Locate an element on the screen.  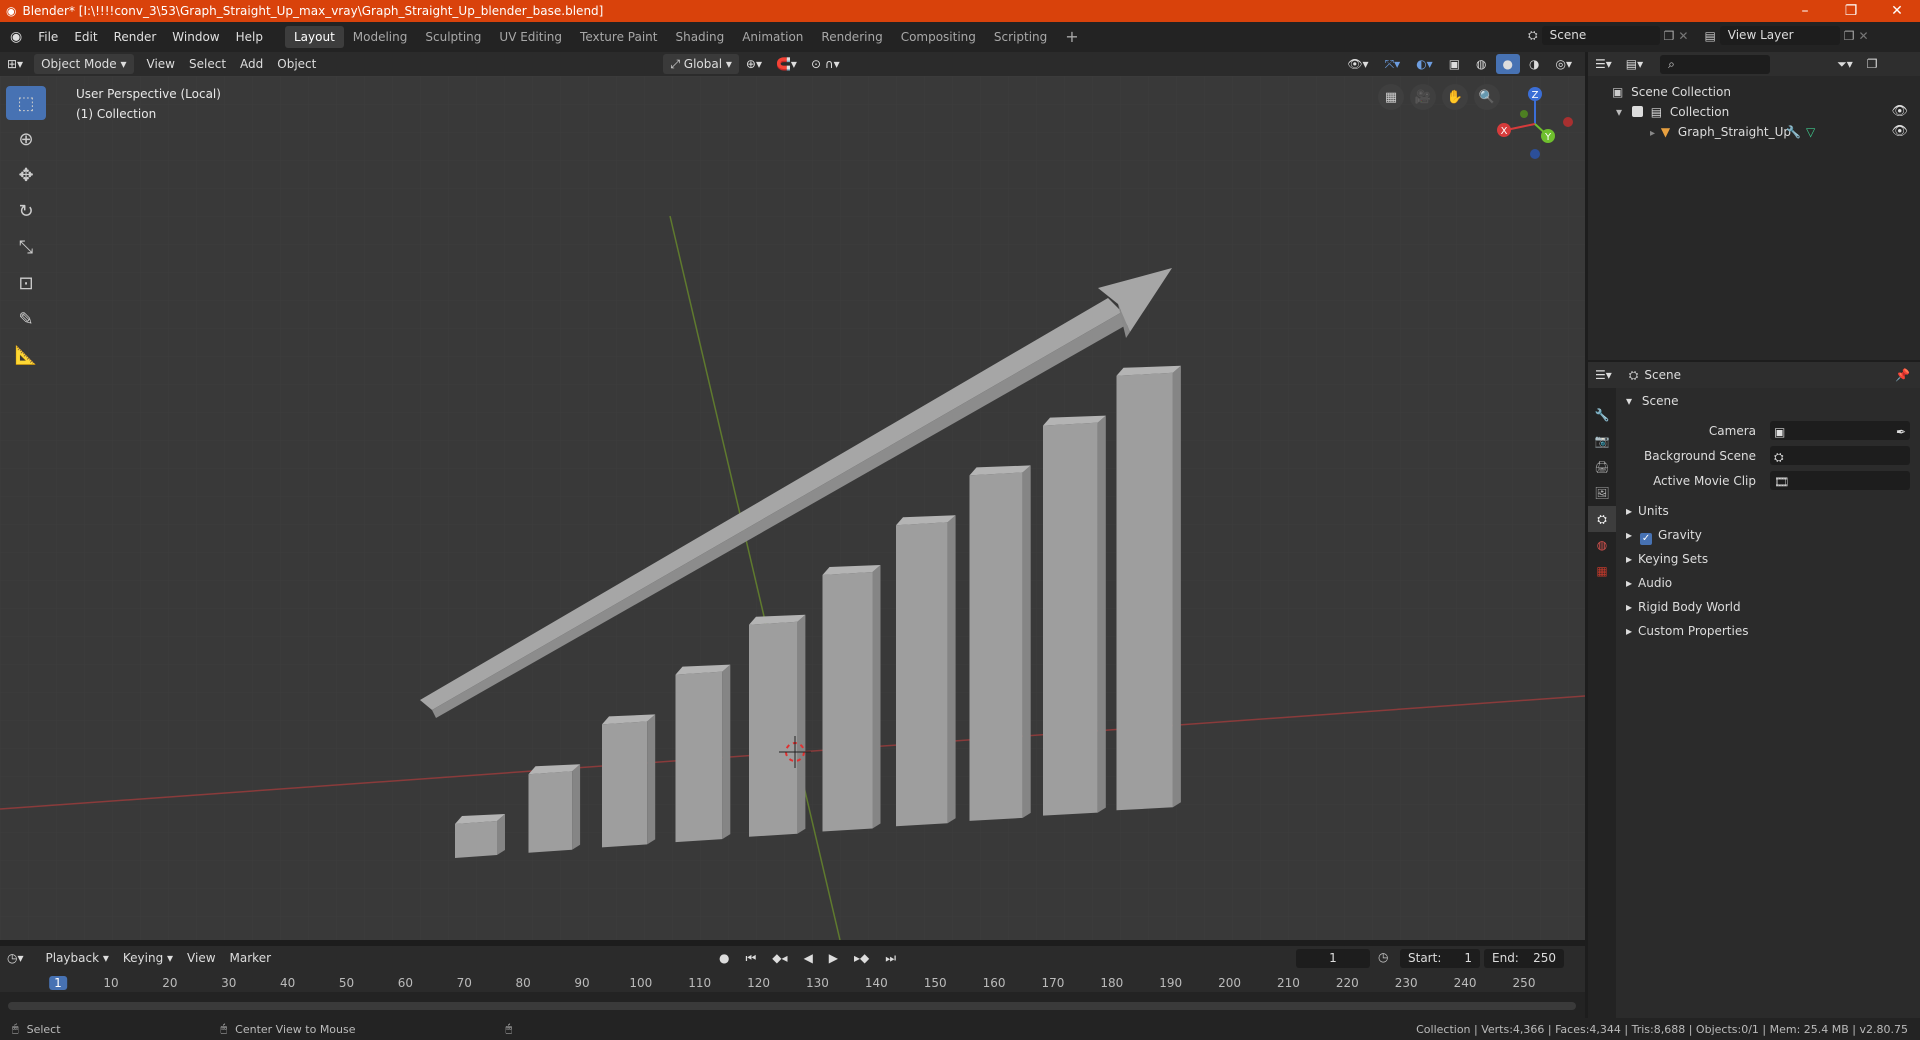
add-workspace-button: + is located at coordinates (1071, 37).